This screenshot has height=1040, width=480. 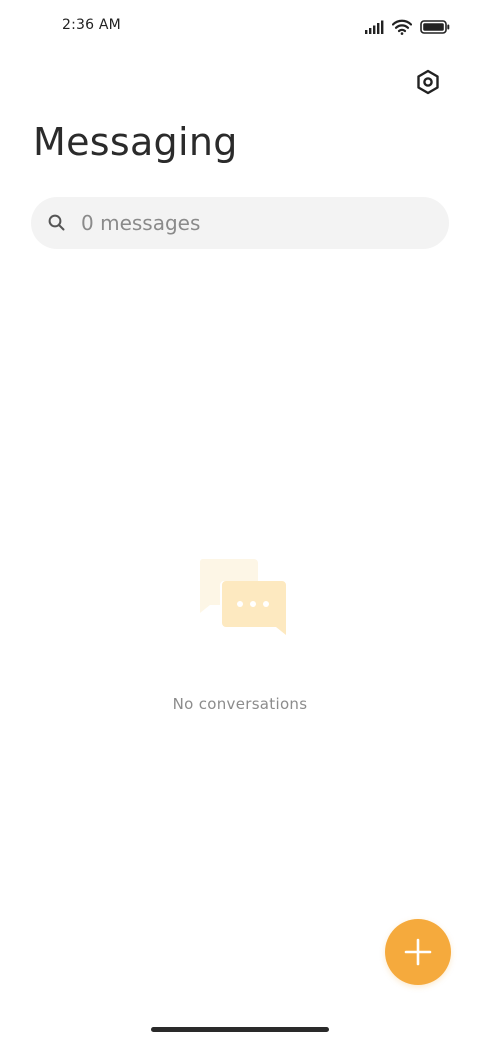 What do you see at coordinates (240, 704) in the screenshot?
I see `empty-state-message: No conversations` at bounding box center [240, 704].